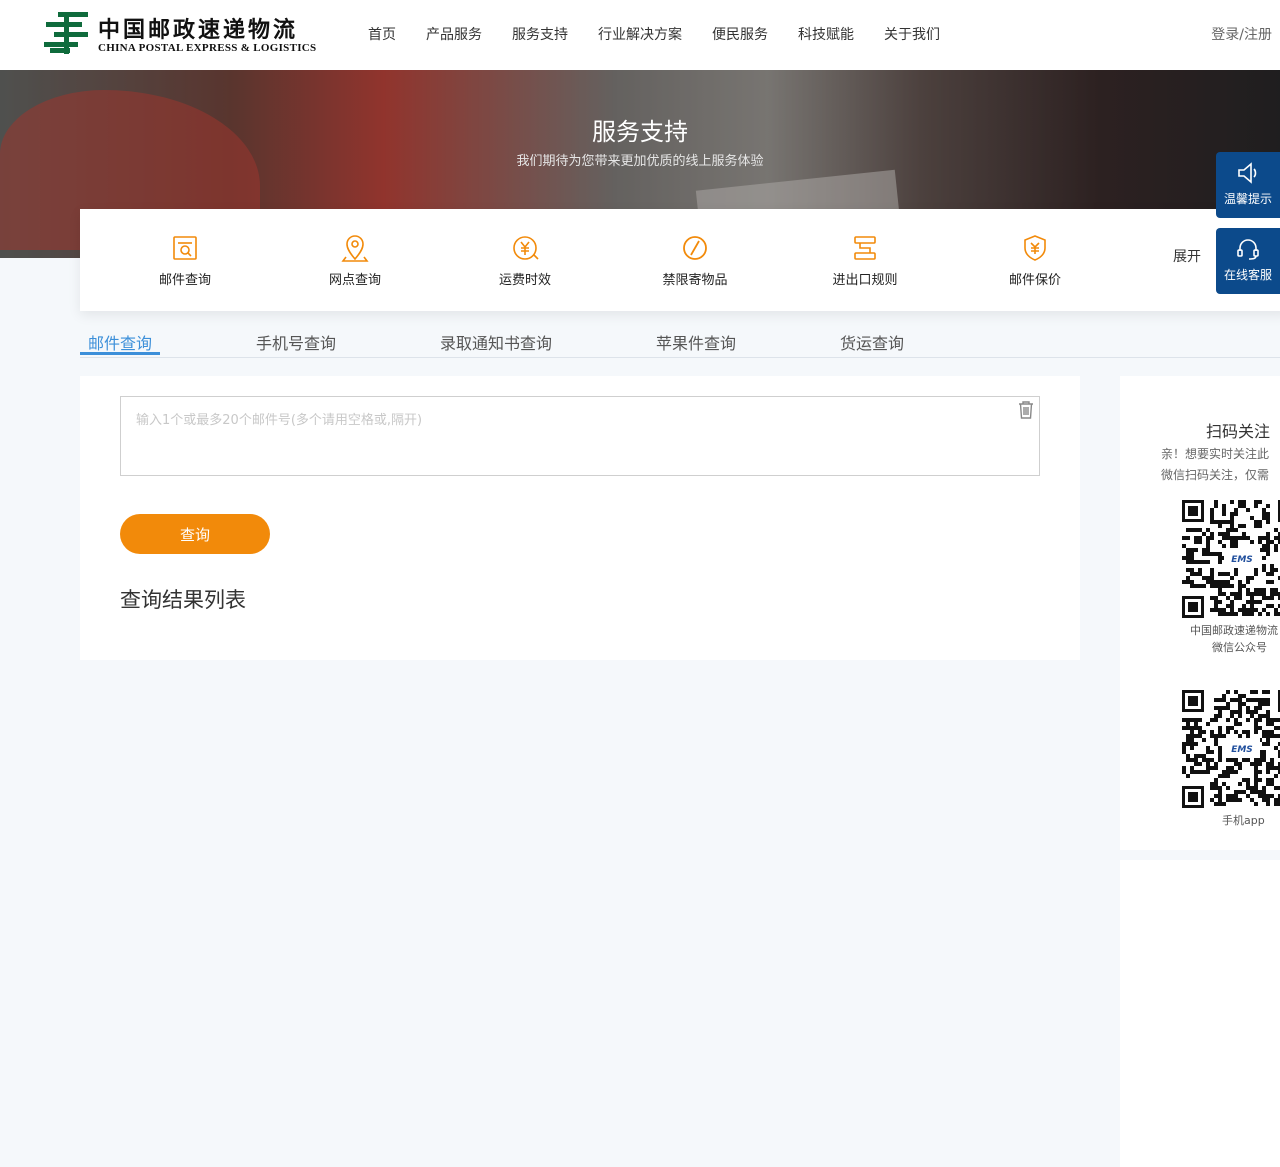  What do you see at coordinates (1247, 275) in the screenshot?
I see `online-service-label: 在线客服` at bounding box center [1247, 275].